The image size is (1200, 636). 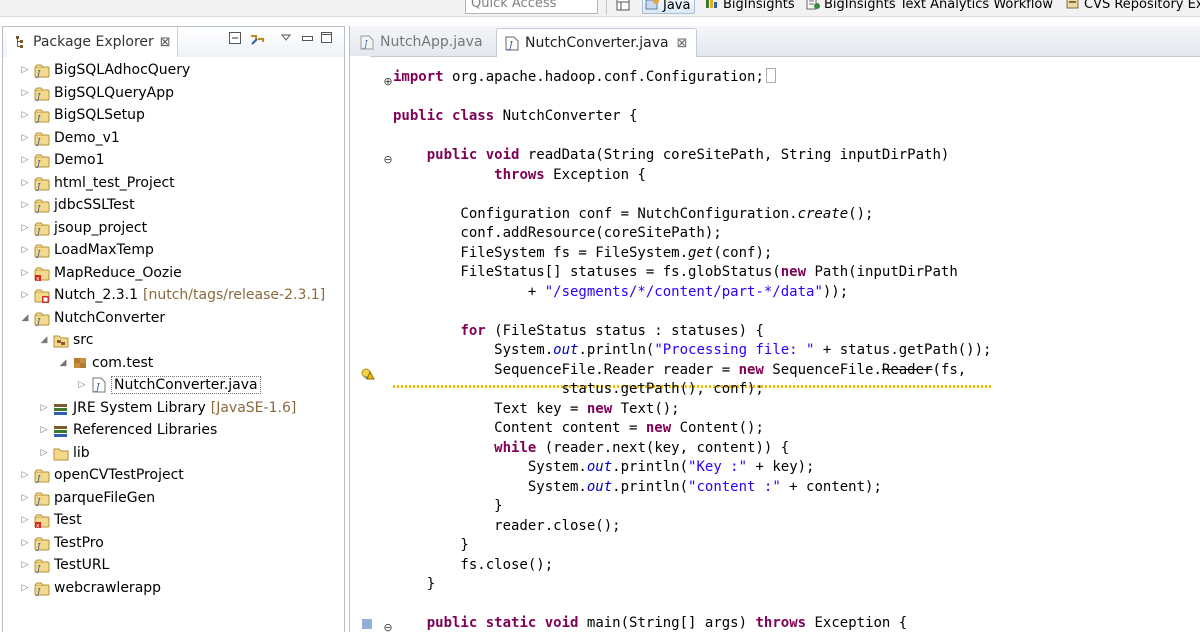 I want to click on folded-imports-box, so click(x=770, y=75).